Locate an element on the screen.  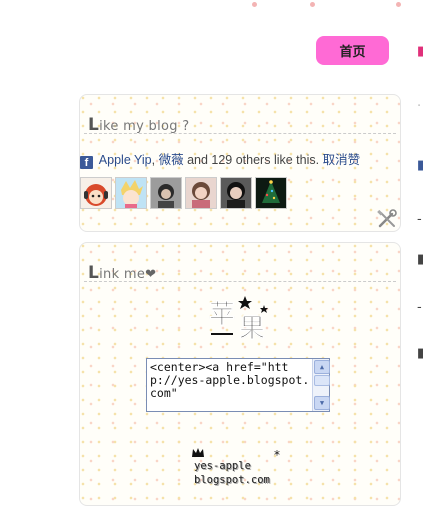
scroll-thumb is located at coordinates (322, 380).